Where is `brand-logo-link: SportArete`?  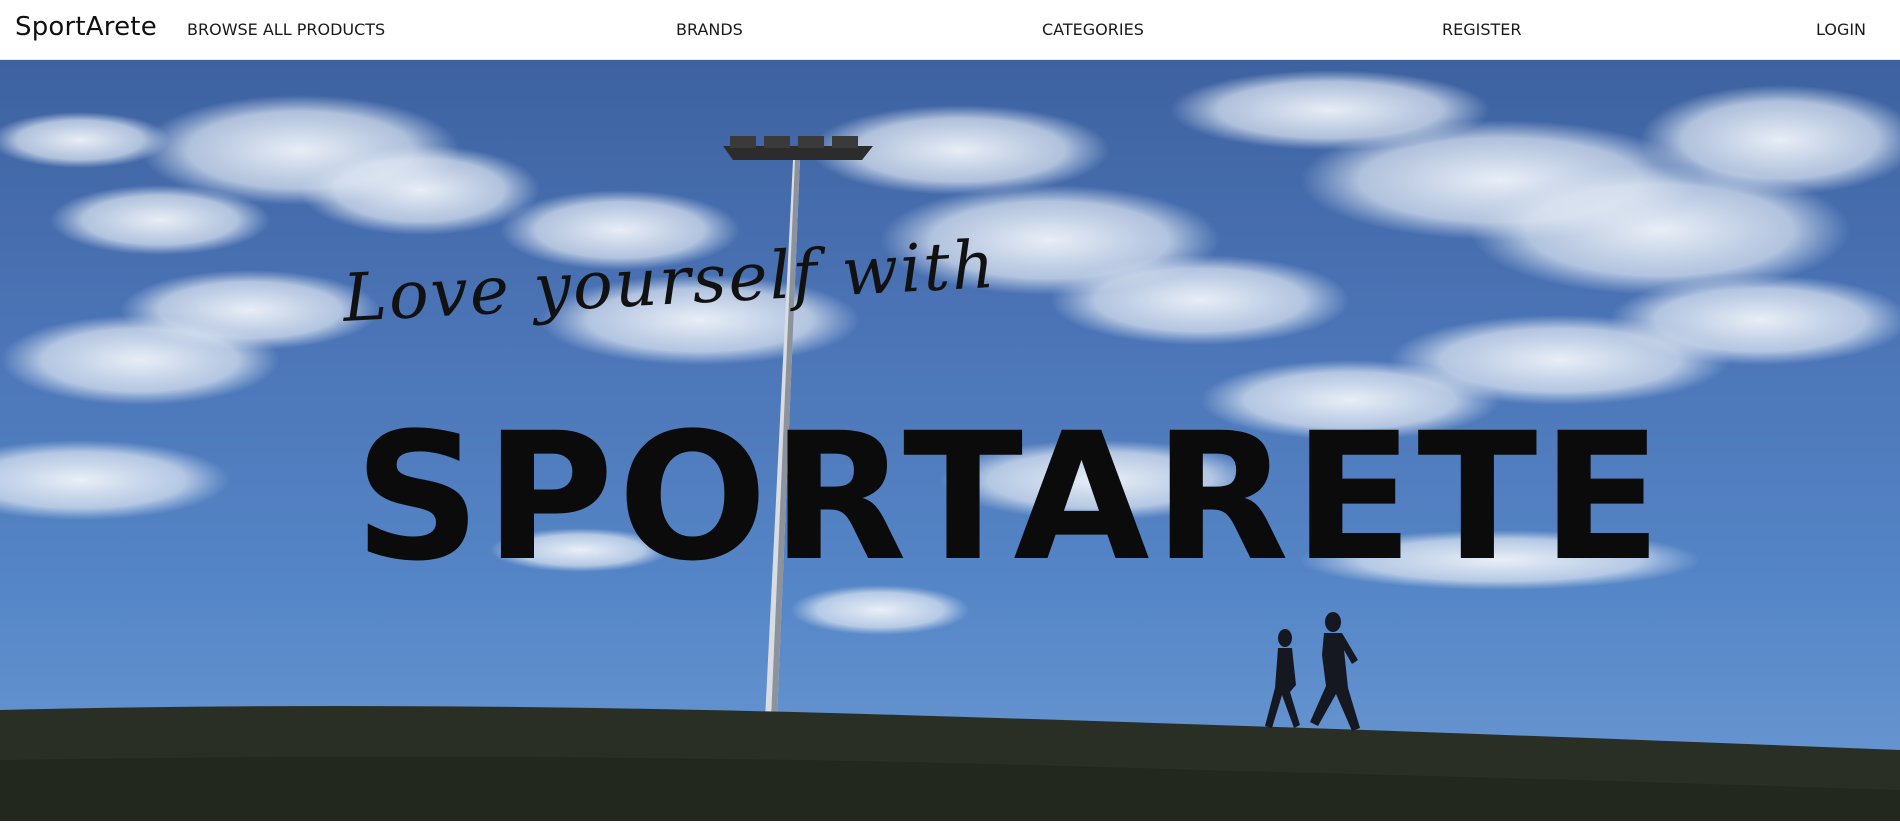
brand-logo-link: SportArete is located at coordinates (86, 27).